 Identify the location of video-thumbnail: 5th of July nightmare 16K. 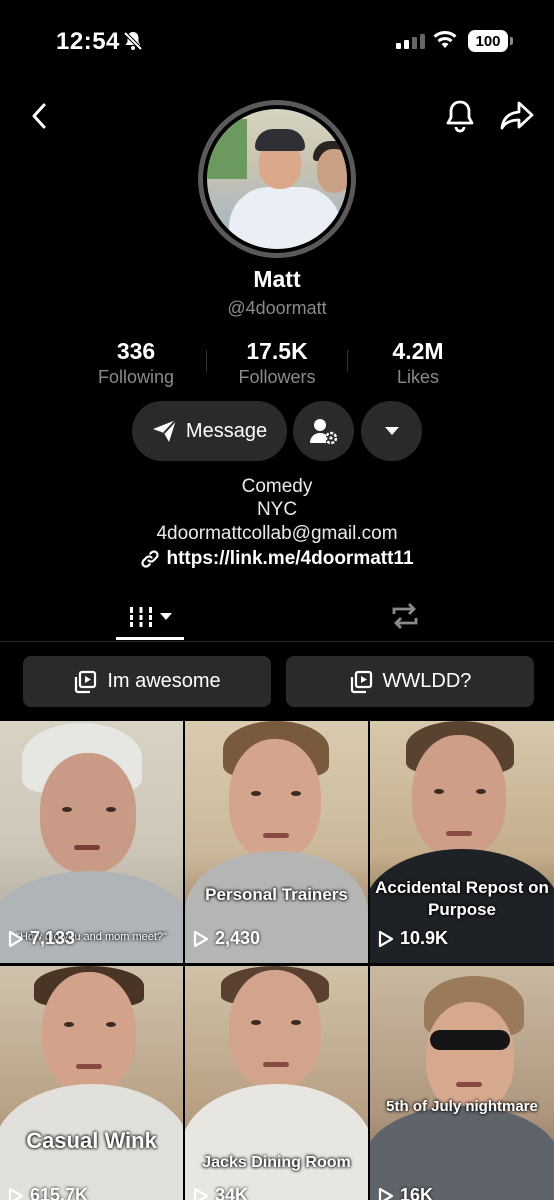
(462, 1083).